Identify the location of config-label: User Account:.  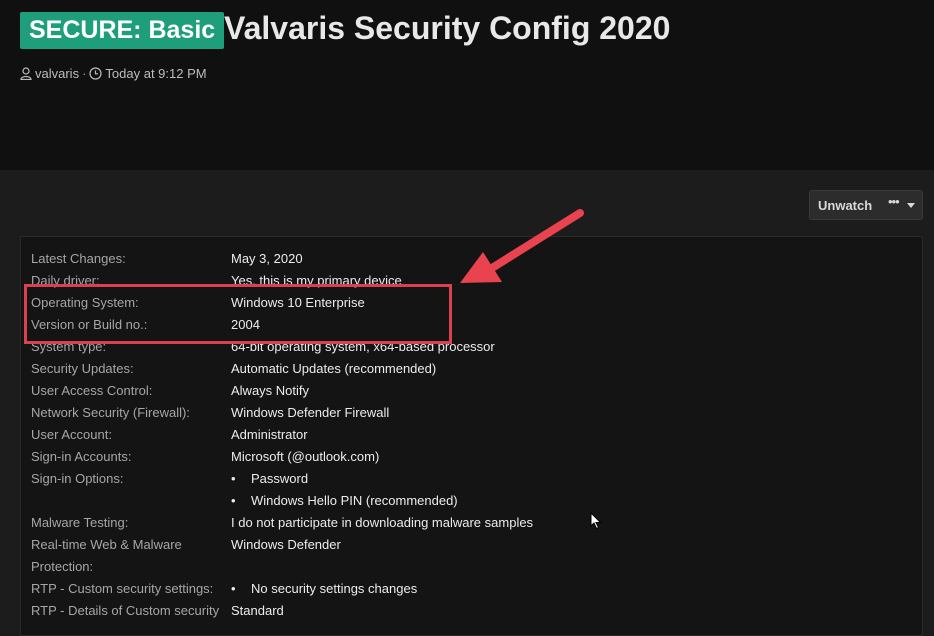
(71, 434).